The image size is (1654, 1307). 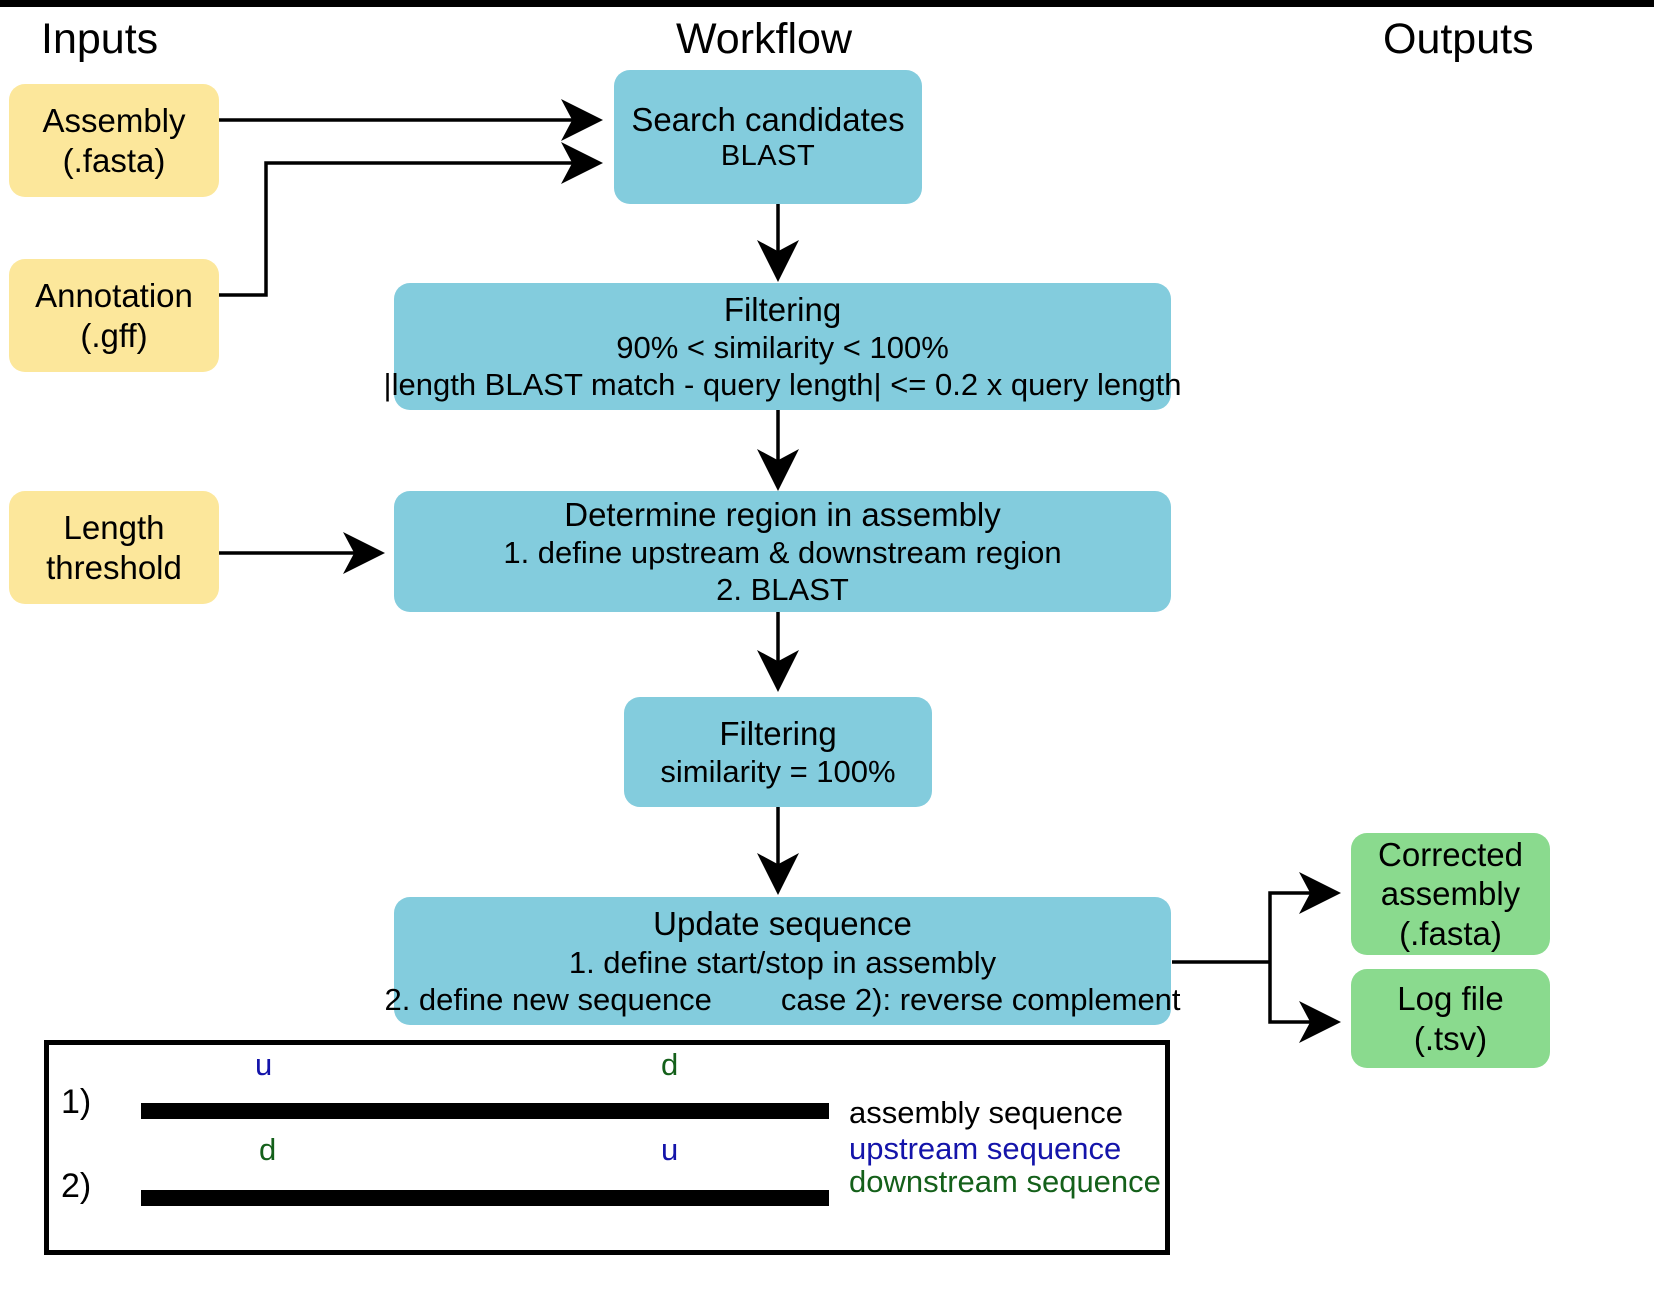 What do you see at coordinates (782, 924) in the screenshot?
I see `update-sequence-title: Update sequence` at bounding box center [782, 924].